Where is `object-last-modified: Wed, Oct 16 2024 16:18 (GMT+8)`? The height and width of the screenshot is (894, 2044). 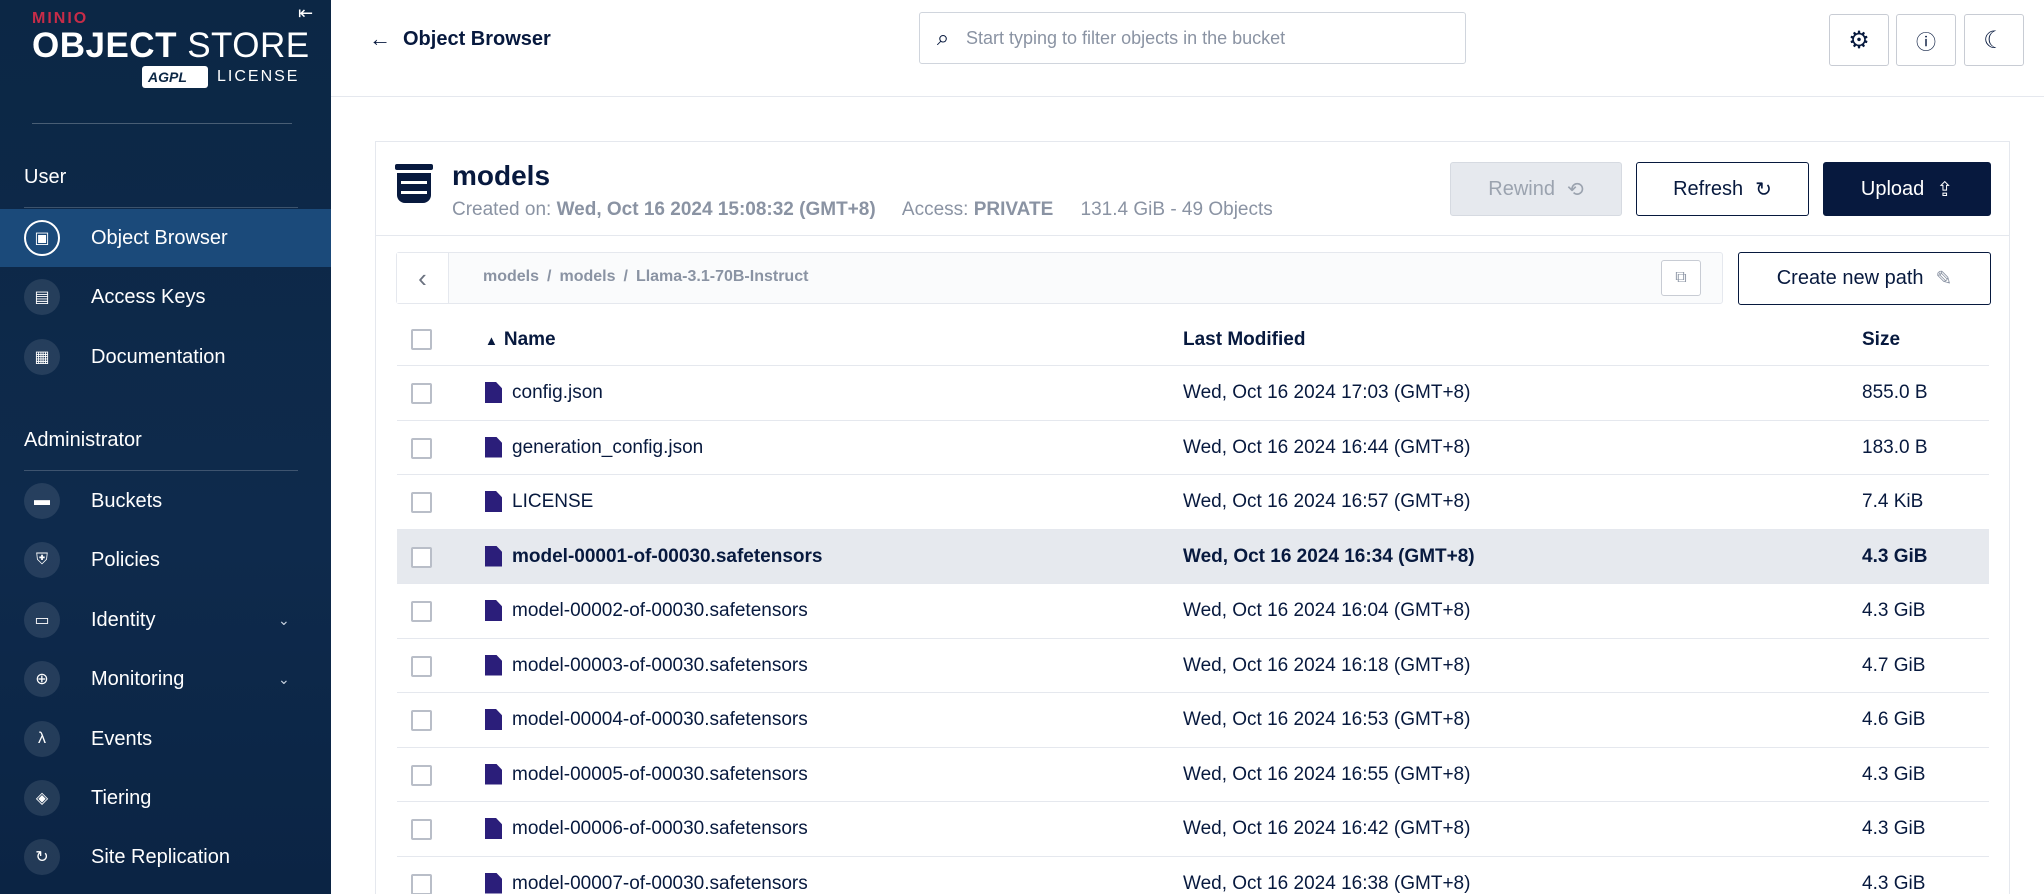
object-last-modified: Wed, Oct 16 2024 16:18 (GMT+8) is located at coordinates (1327, 665).